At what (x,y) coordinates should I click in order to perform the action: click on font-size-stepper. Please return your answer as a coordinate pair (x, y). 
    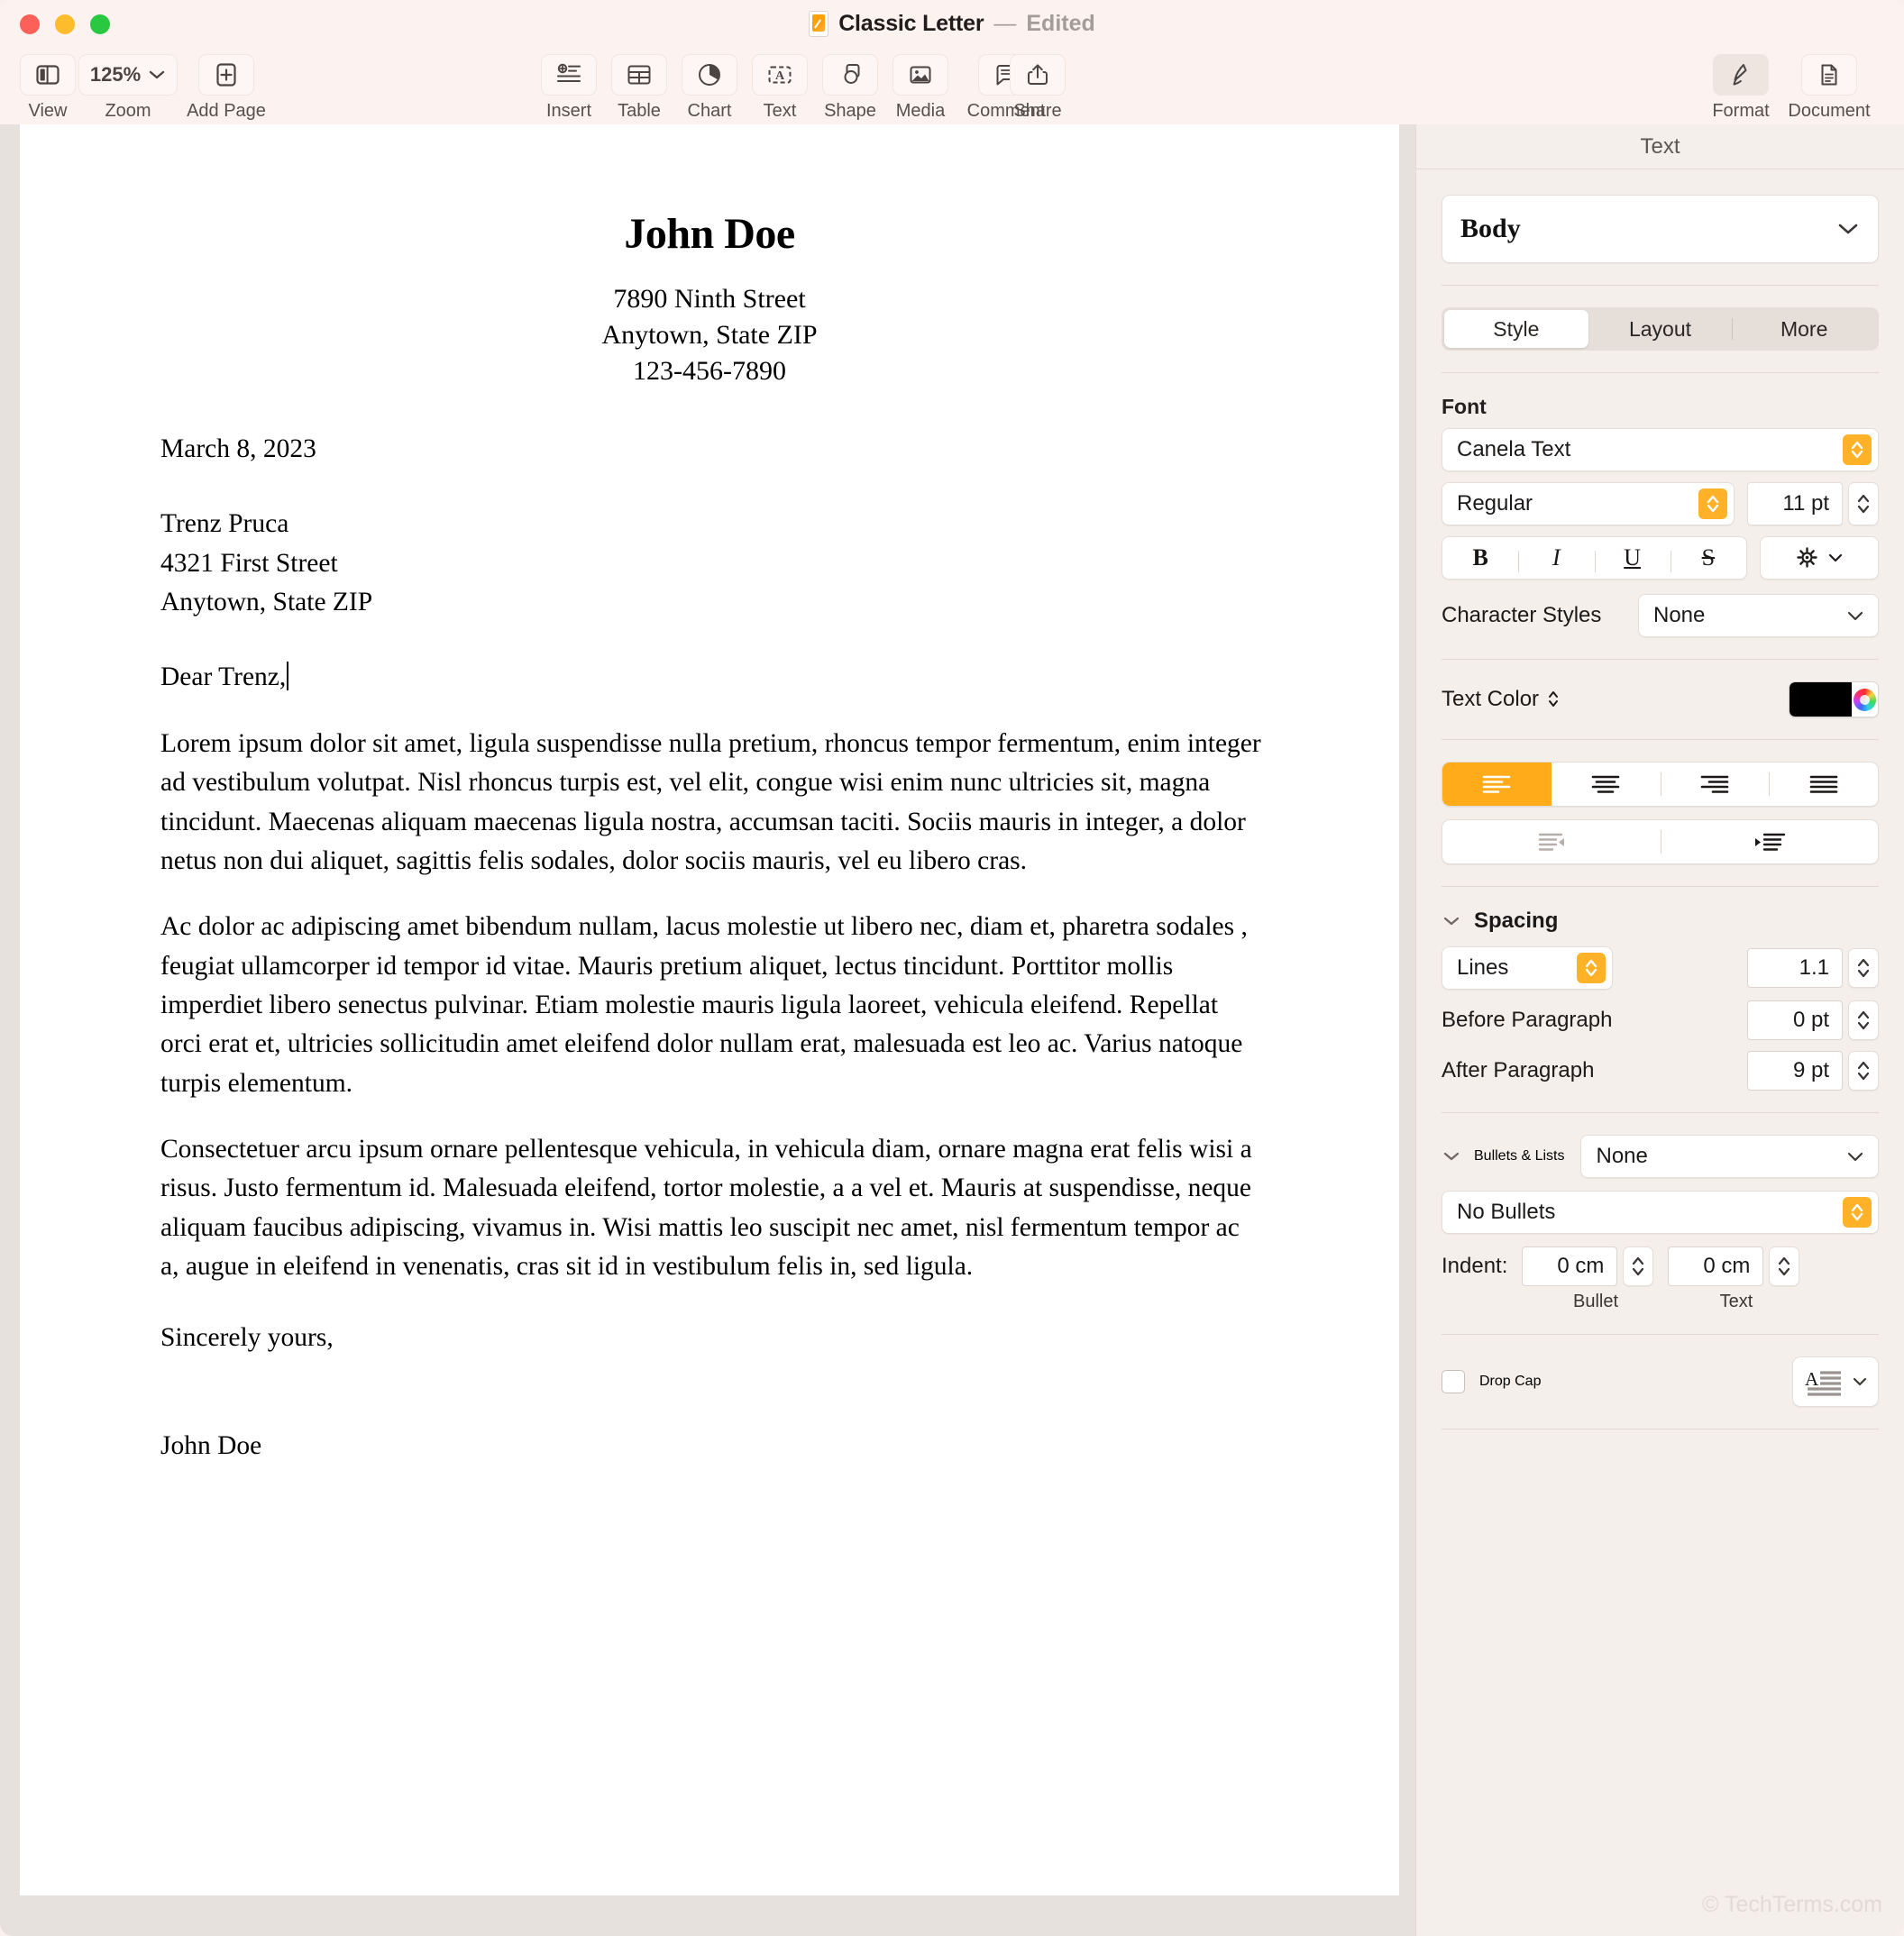
    Looking at the image, I should click on (1863, 503).